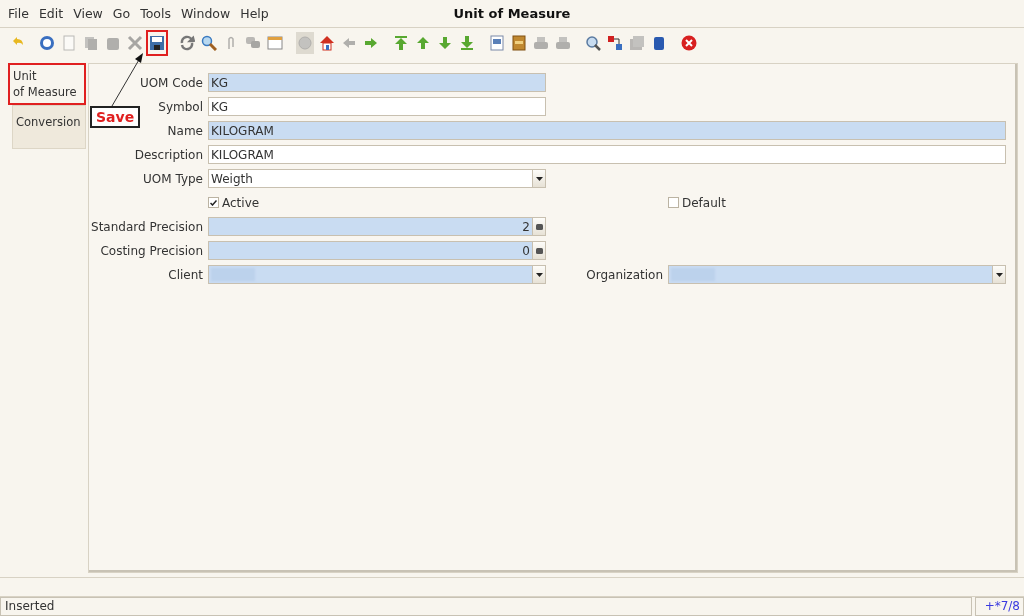  I want to click on tab: Unit of Measure, so click(47, 84).